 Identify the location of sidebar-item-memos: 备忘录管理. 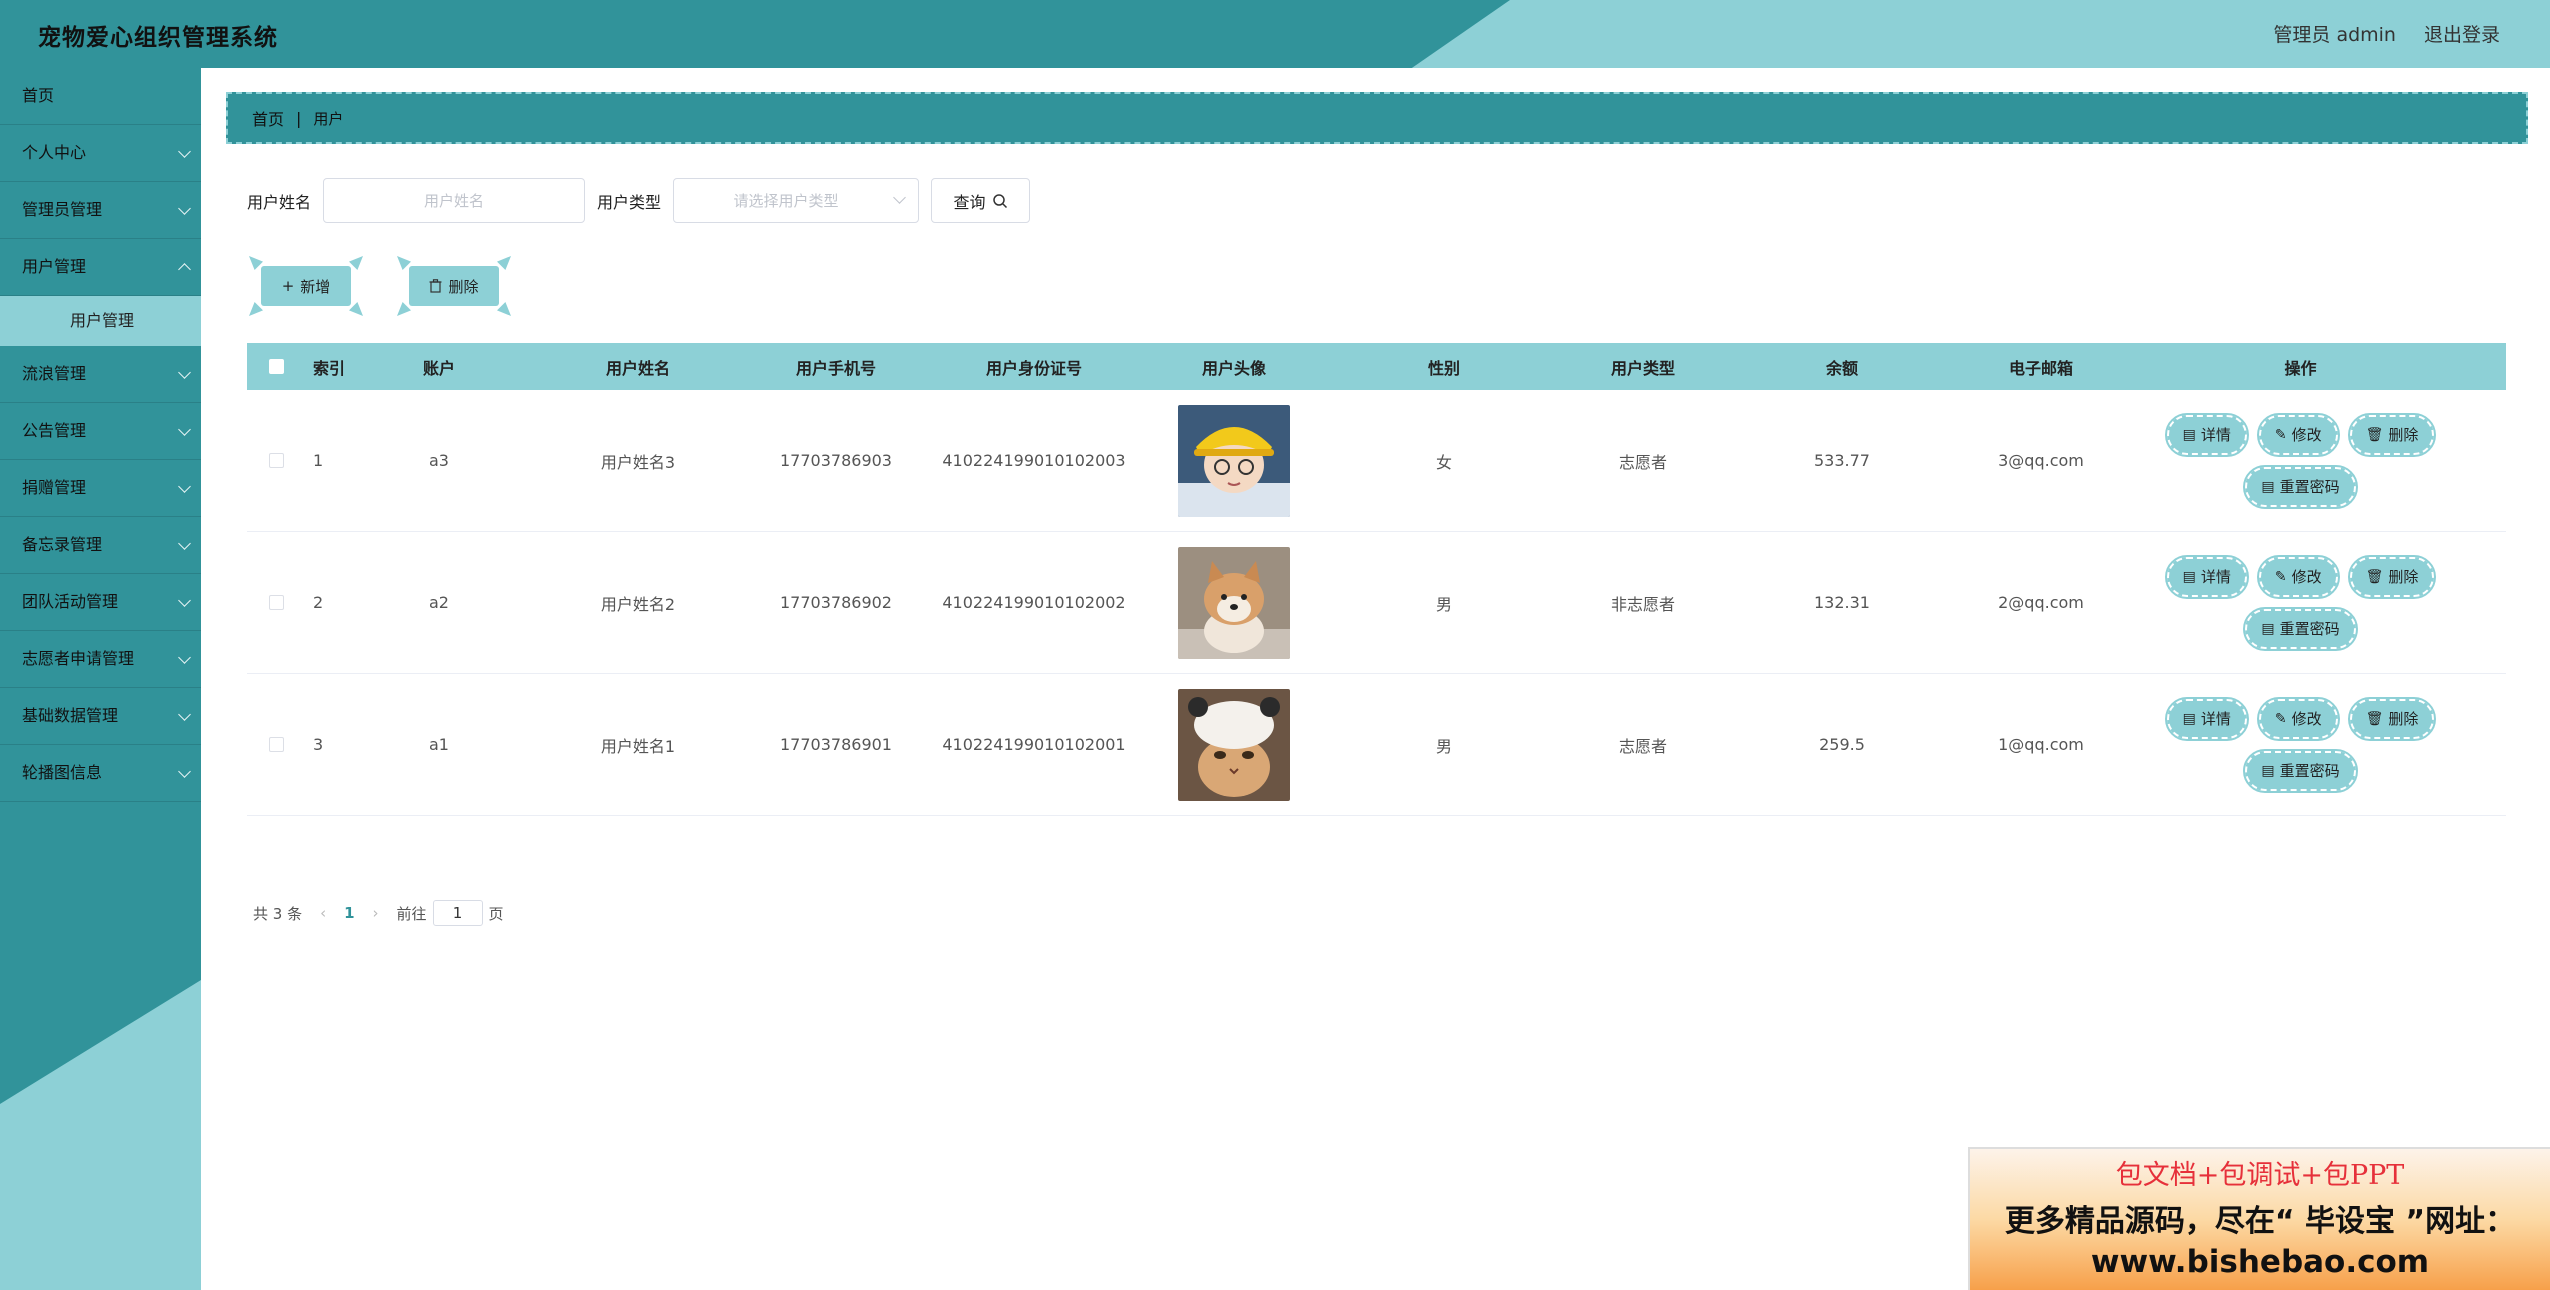
(100, 545).